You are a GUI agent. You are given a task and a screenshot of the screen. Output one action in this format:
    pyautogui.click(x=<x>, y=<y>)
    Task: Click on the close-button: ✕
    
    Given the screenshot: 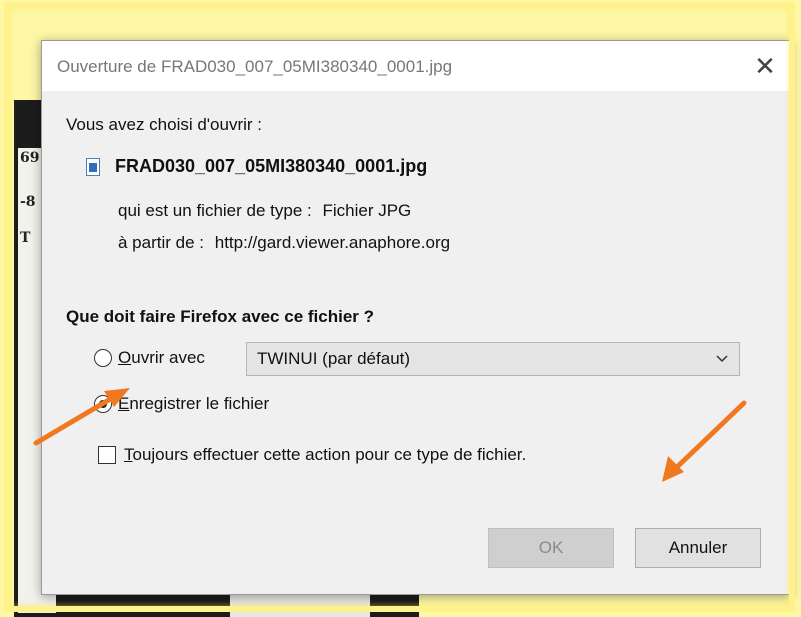 What is the action you would take?
    pyautogui.click(x=765, y=66)
    